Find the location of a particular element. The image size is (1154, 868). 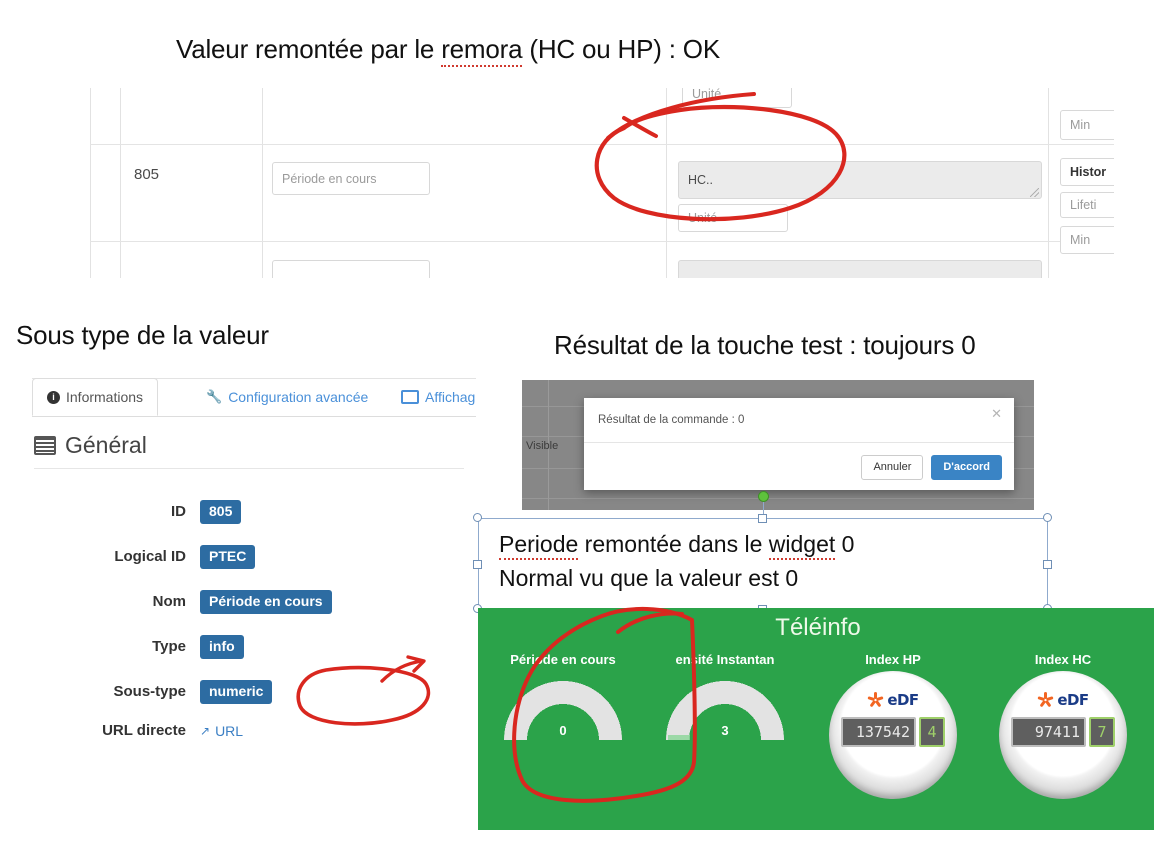

textarea-resize-handle-icon is located at coordinates (1034, 192).